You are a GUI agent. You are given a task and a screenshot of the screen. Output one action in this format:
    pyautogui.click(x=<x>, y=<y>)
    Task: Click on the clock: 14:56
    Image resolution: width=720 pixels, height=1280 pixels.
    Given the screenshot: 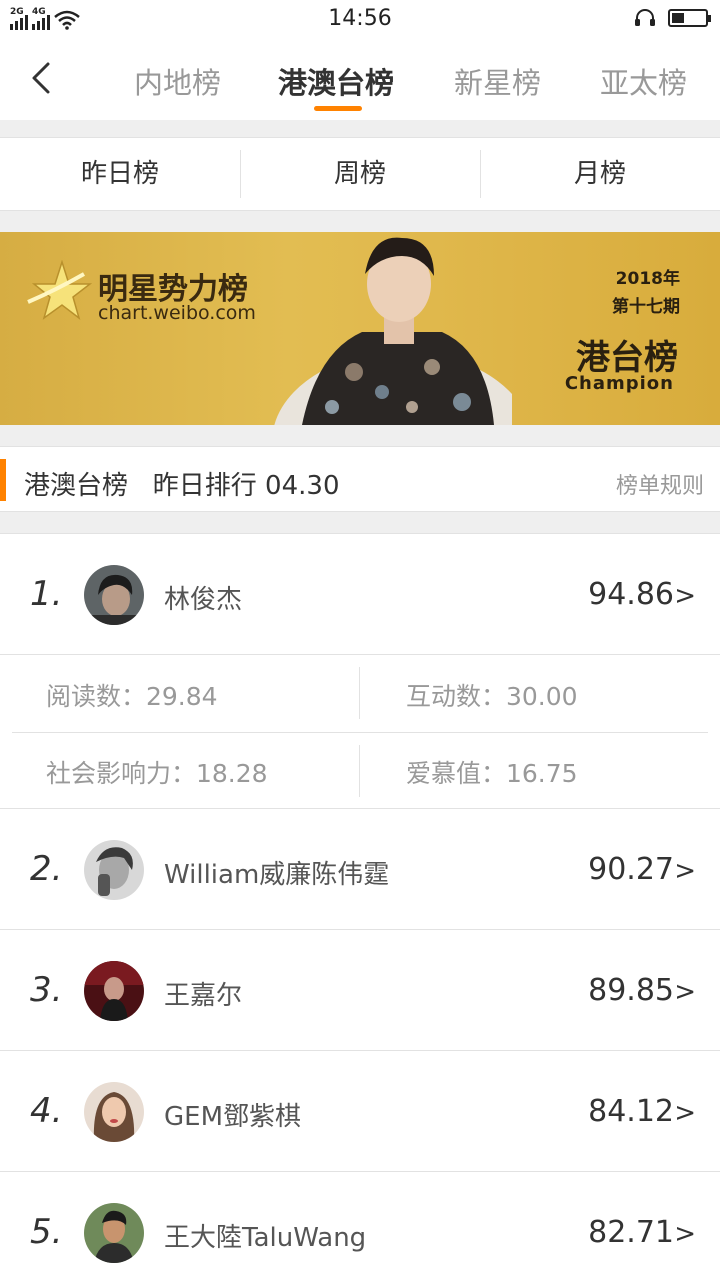 What is the action you would take?
    pyautogui.click(x=360, y=18)
    